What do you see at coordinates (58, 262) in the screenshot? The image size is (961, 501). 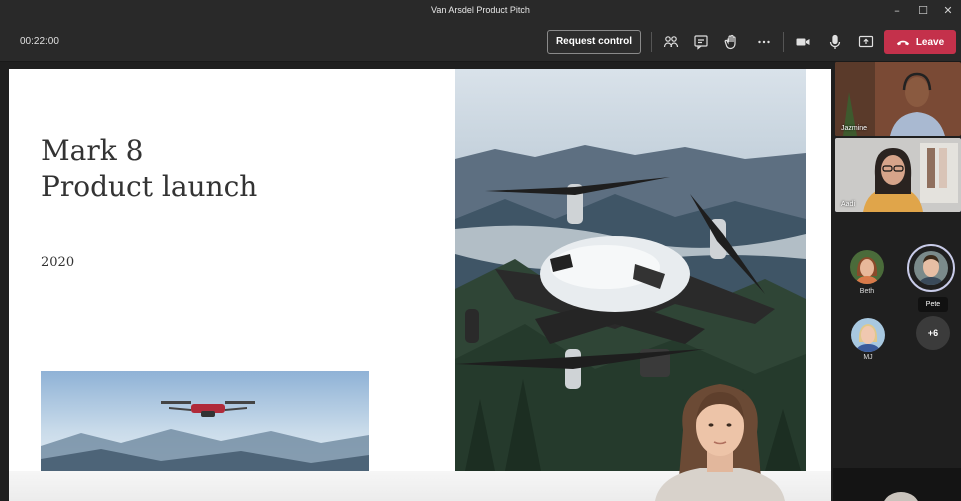 I see `slide-year: 2020` at bounding box center [58, 262].